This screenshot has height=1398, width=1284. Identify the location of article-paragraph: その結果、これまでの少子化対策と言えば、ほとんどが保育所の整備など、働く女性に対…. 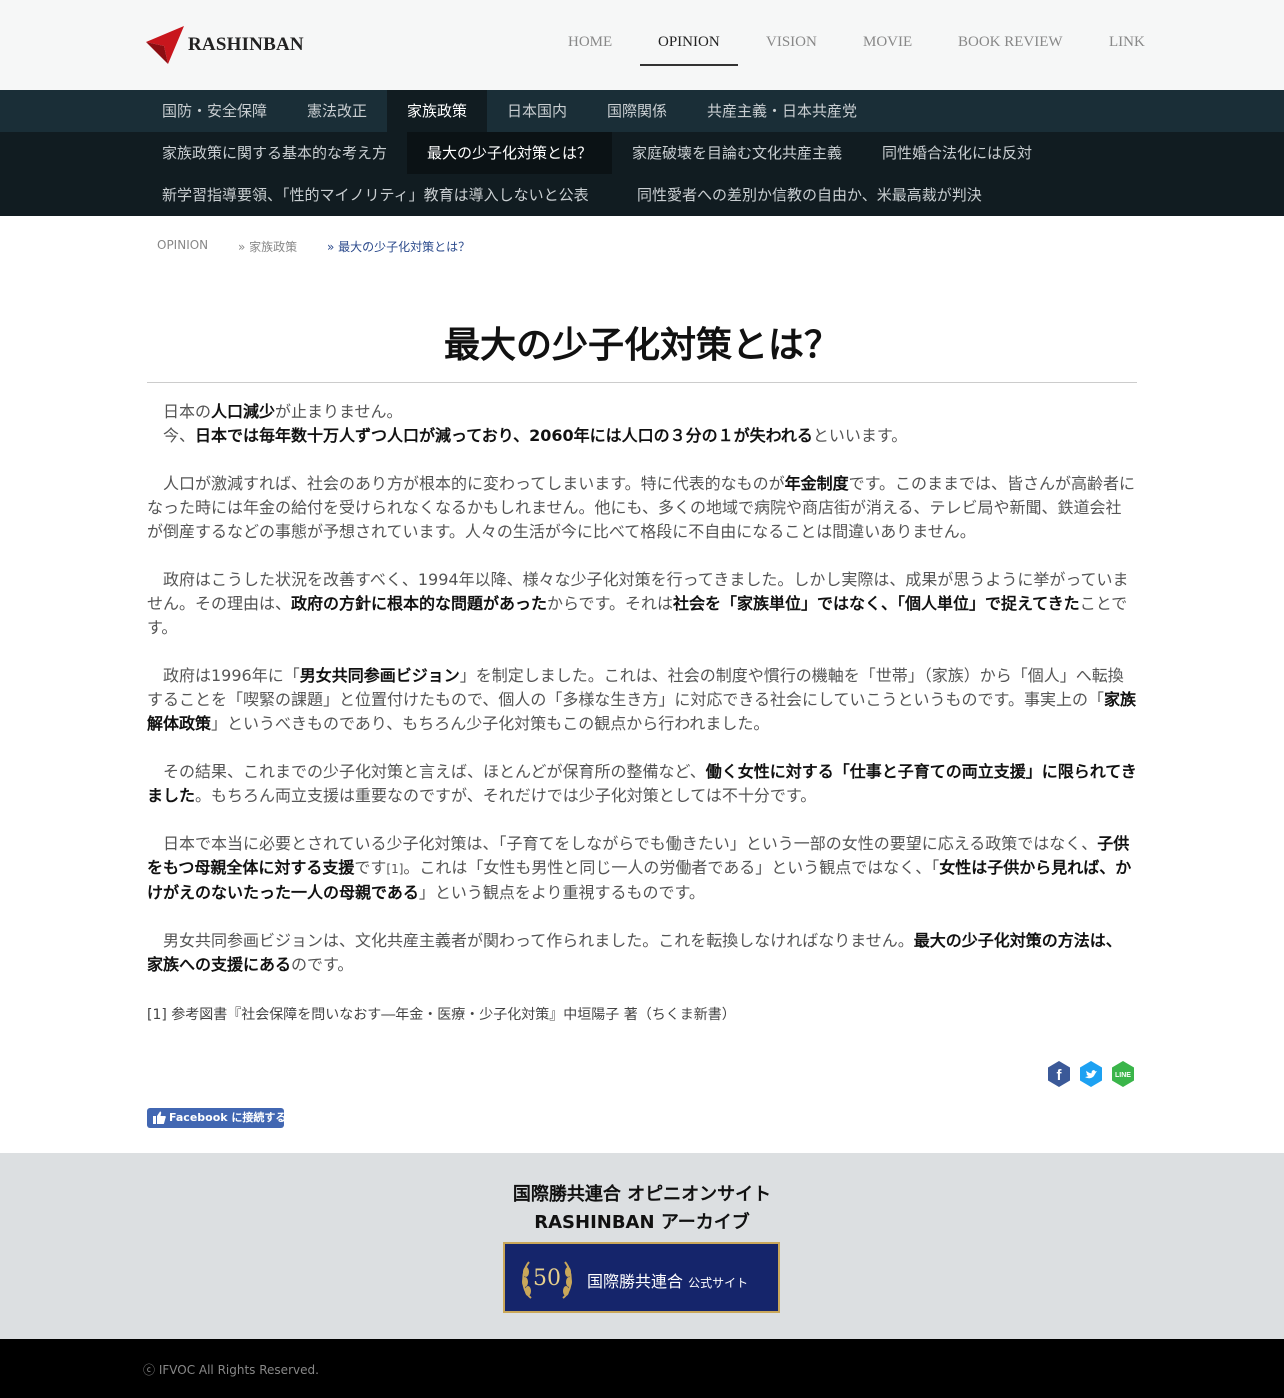
(642, 783).